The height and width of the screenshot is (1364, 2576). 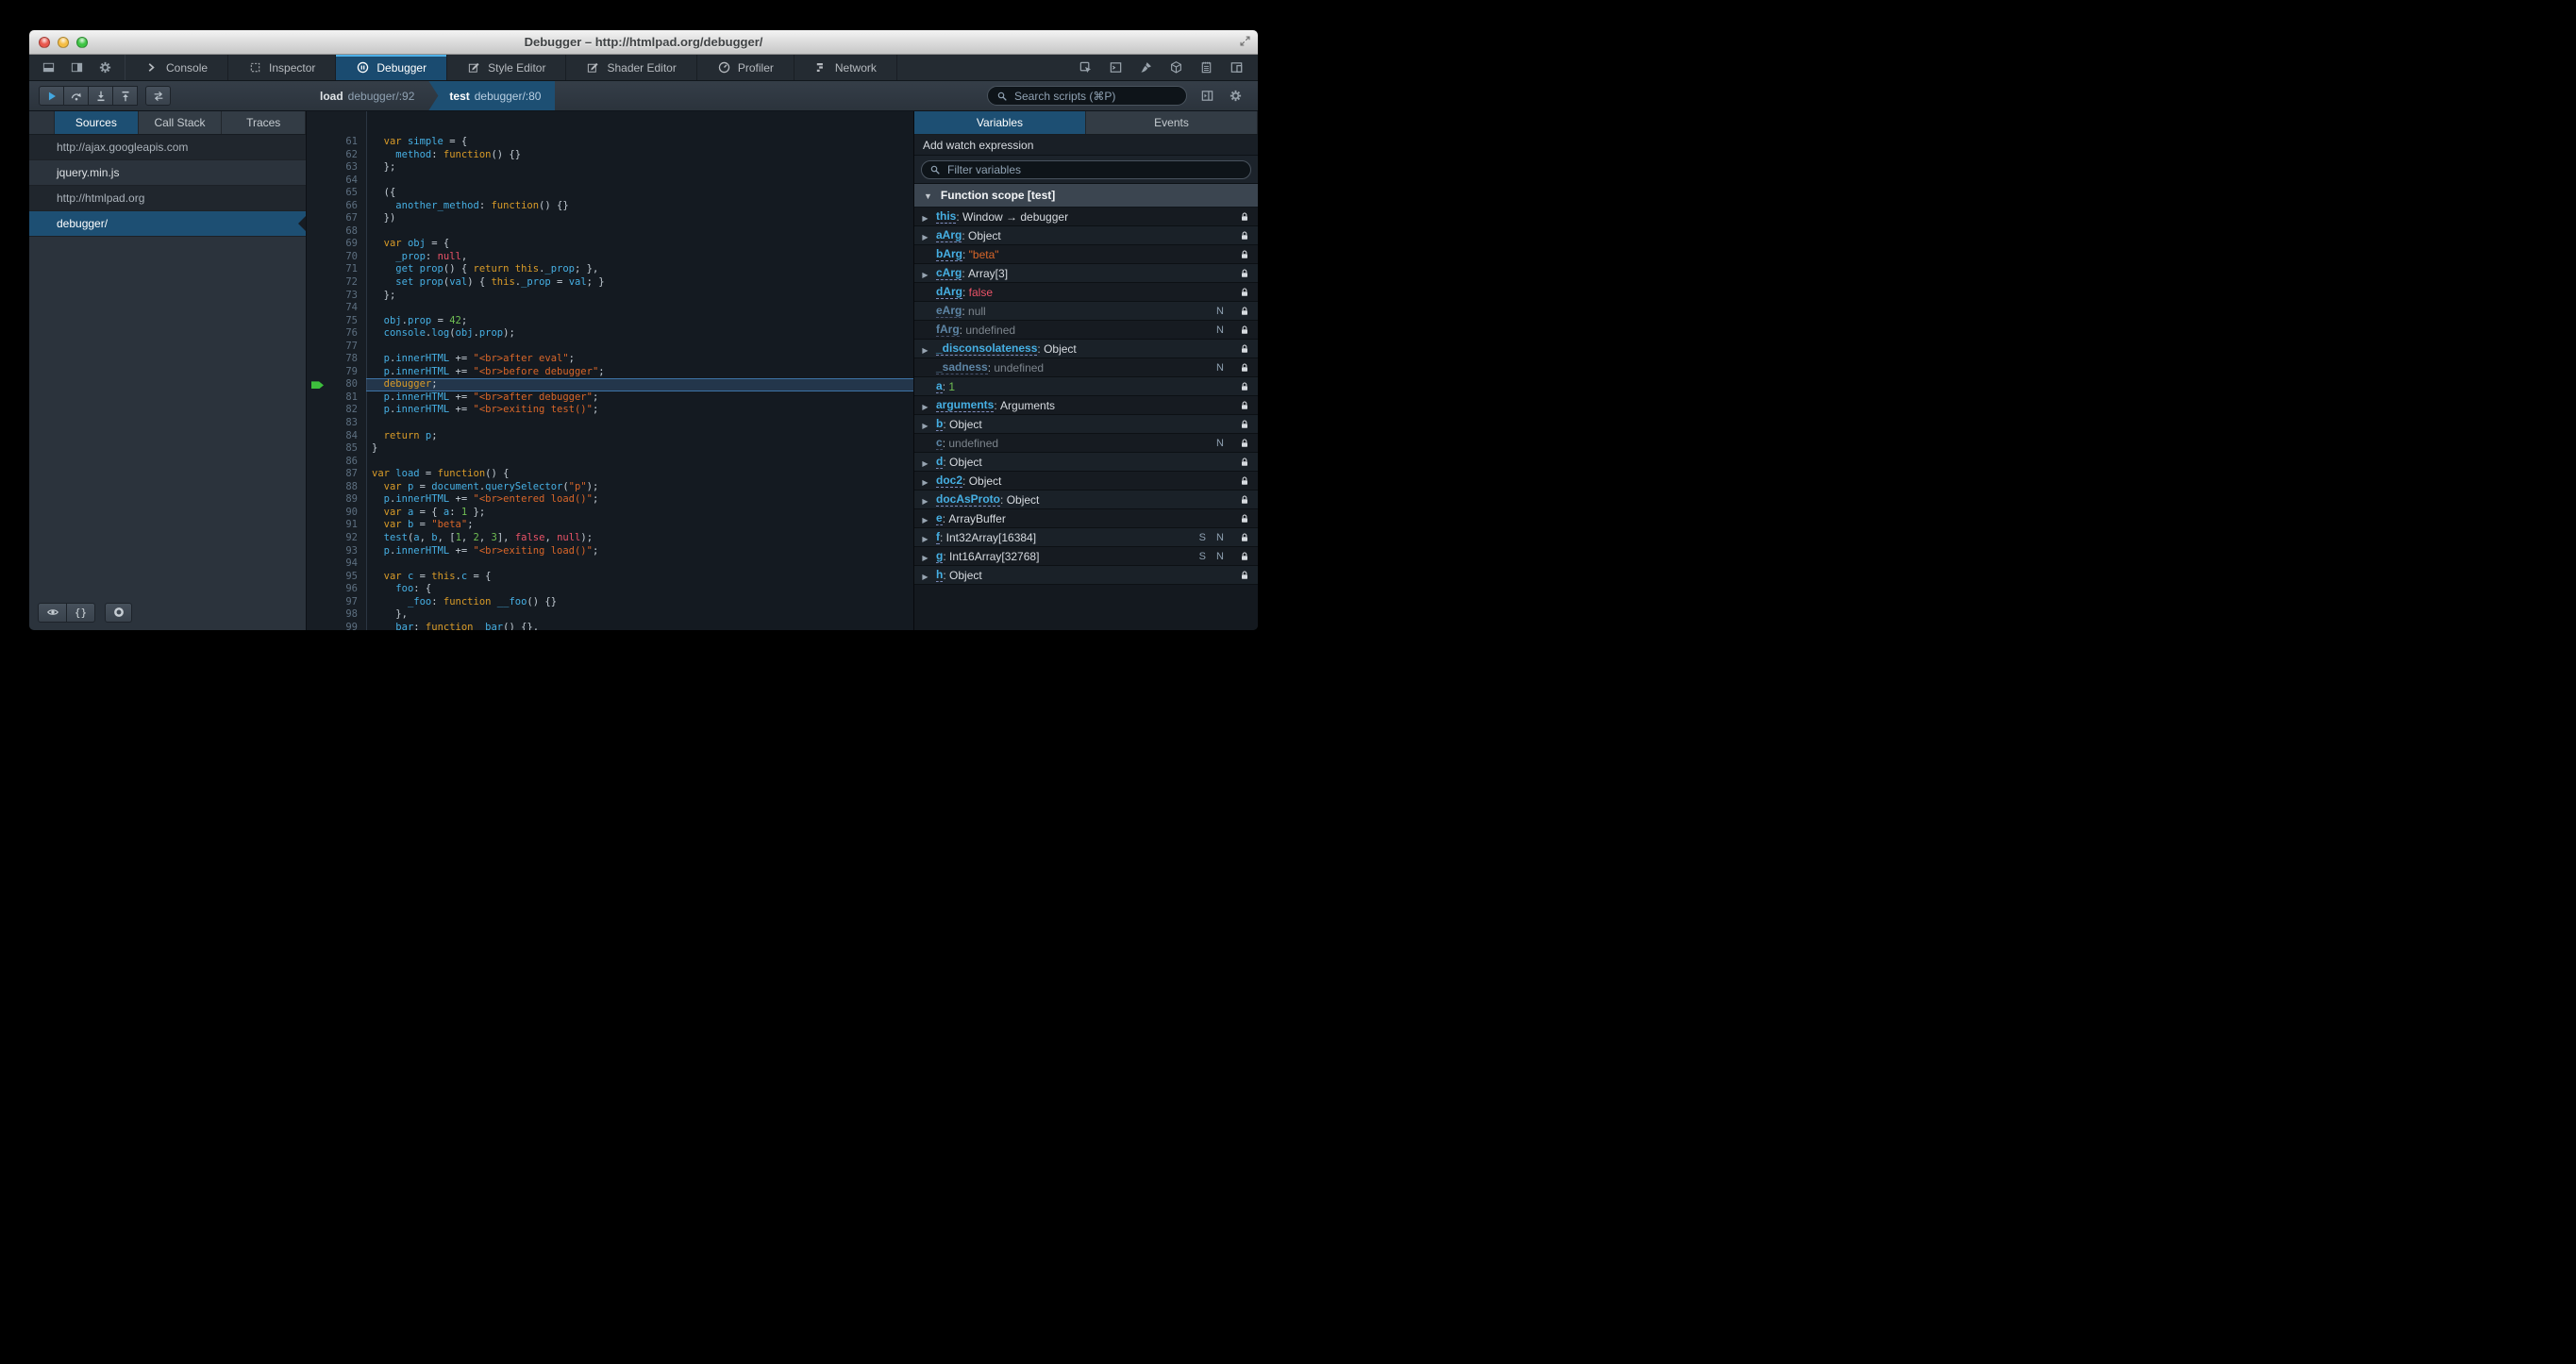 What do you see at coordinates (639, 269) in the screenshot?
I see `code-text: get prop() { return this._prop; },` at bounding box center [639, 269].